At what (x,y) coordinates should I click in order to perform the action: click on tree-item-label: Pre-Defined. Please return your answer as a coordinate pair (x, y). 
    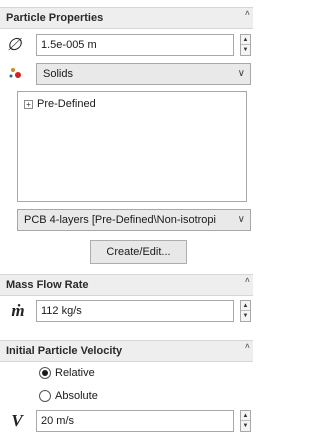
    Looking at the image, I should click on (66, 104).